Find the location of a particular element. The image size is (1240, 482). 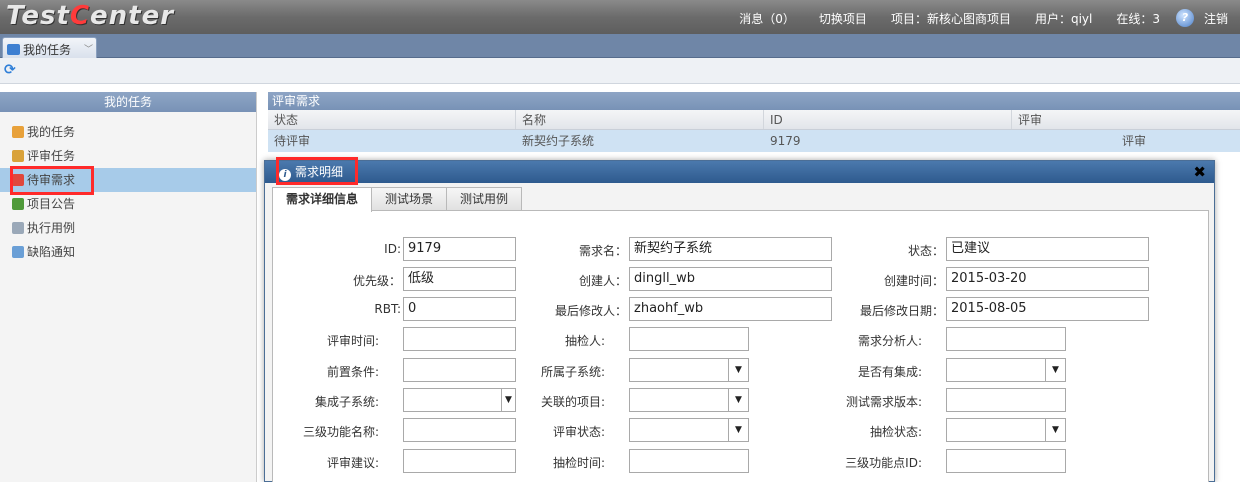

dialog-tabs: 需求详细信息 测试场景 测试用例 is located at coordinates (397, 199).